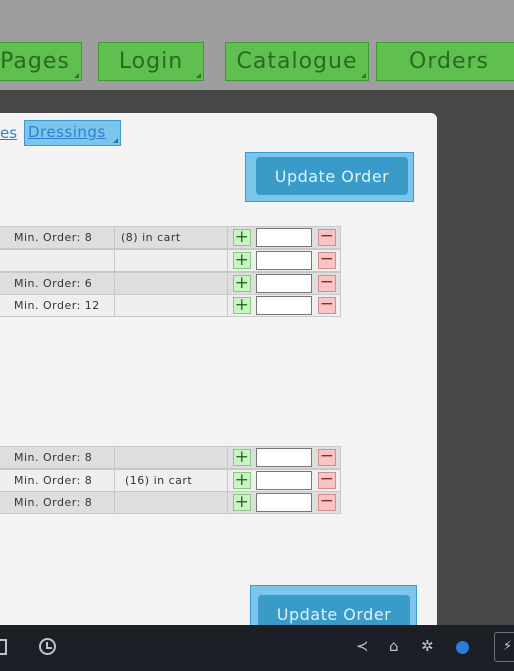 This screenshot has height=671, width=514. I want to click on document-icon, so click(3, 647).